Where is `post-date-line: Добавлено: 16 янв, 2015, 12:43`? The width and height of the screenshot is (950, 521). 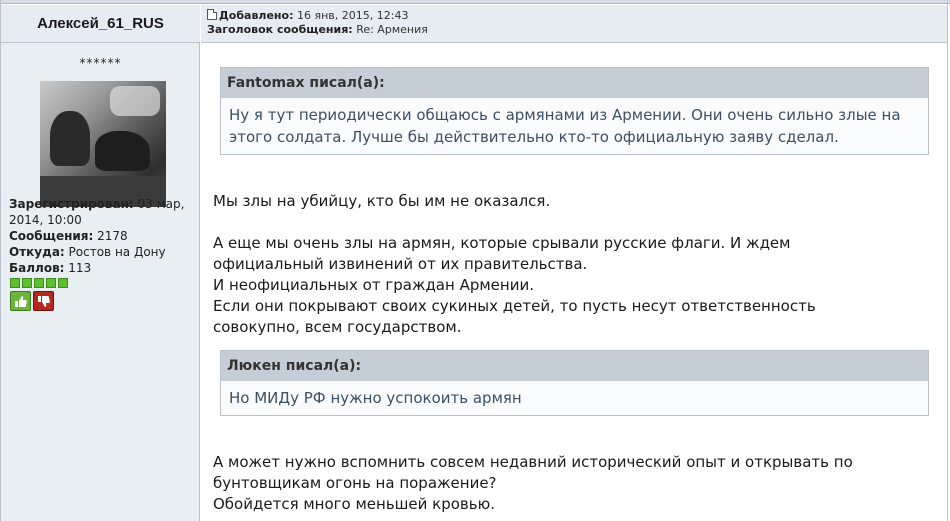
post-date-line: Добавлено: 16 янв, 2015, 12:43 is located at coordinates (577, 16).